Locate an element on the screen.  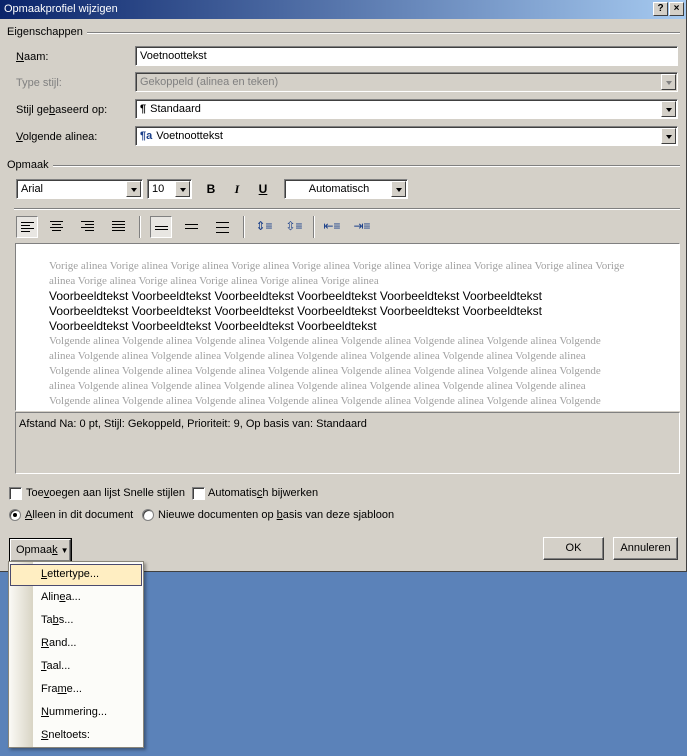
only-this-document-label: Alleen in dit document is located at coordinates (79, 515).